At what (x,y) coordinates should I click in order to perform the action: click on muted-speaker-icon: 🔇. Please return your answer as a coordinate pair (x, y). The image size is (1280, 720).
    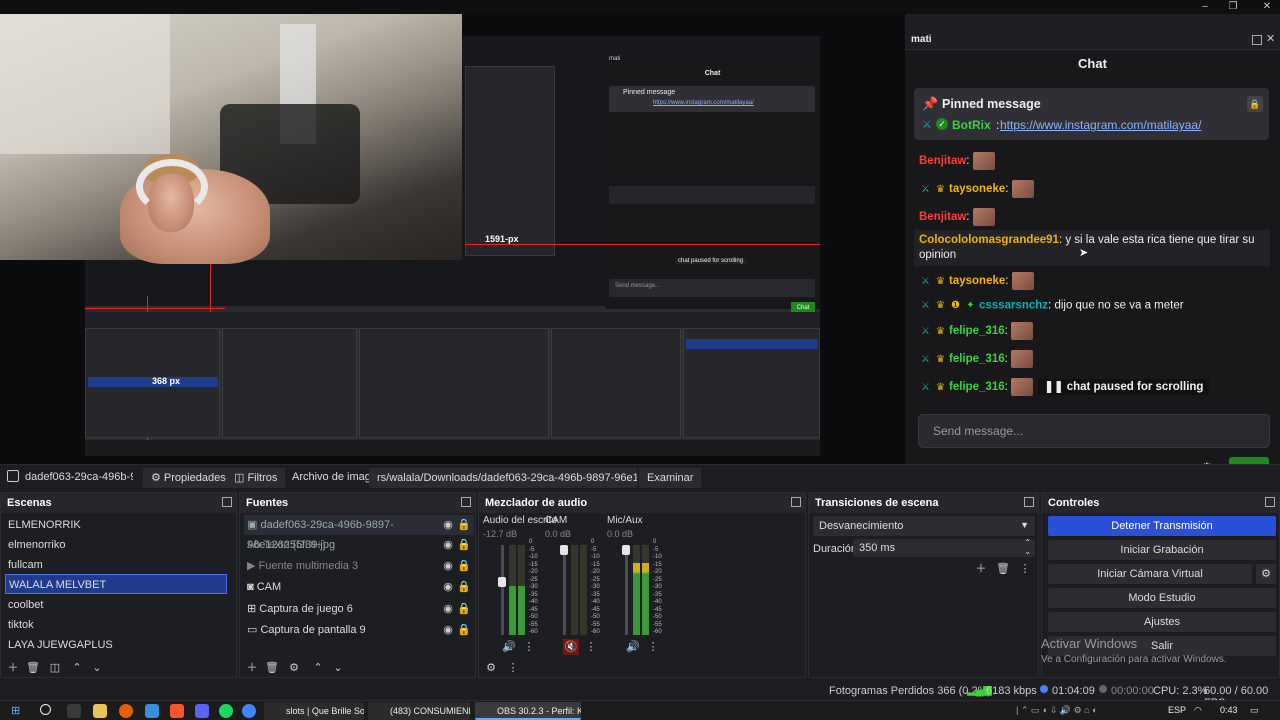
    Looking at the image, I should click on (571, 647).